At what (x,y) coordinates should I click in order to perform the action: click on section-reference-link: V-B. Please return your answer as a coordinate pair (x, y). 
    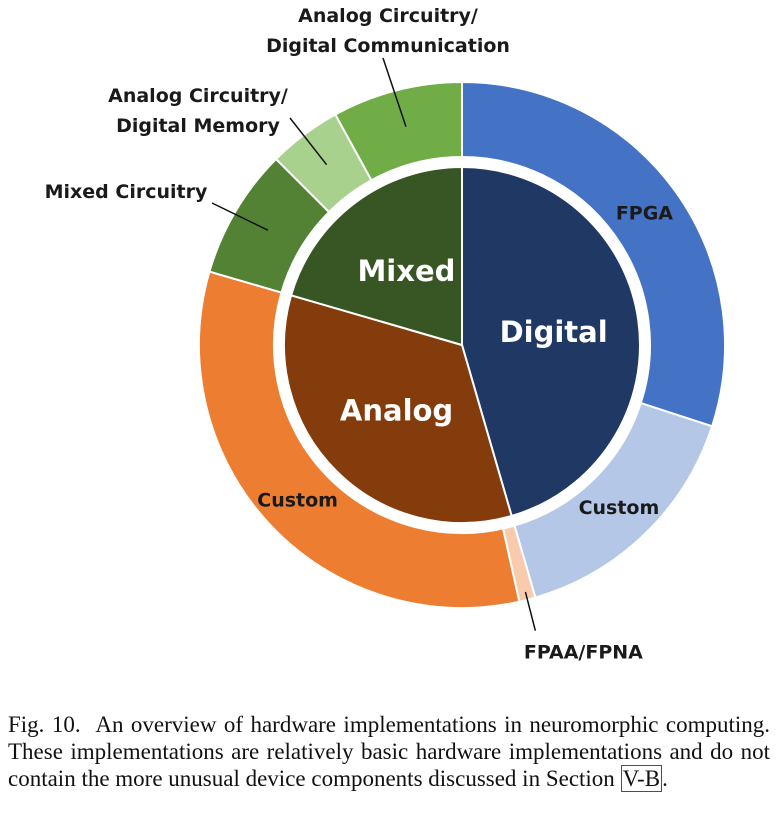
    Looking at the image, I should click on (641, 778).